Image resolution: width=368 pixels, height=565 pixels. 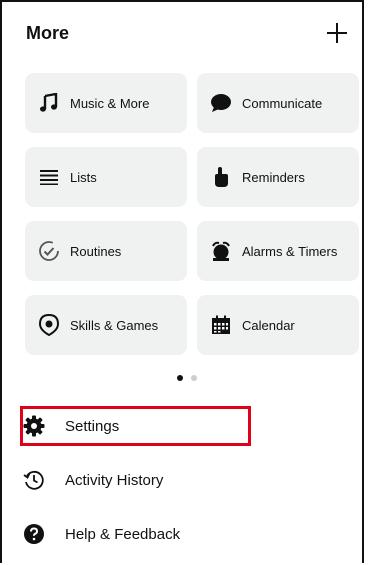 I want to click on tile-communicate: Communicate, so click(x=278, y=103).